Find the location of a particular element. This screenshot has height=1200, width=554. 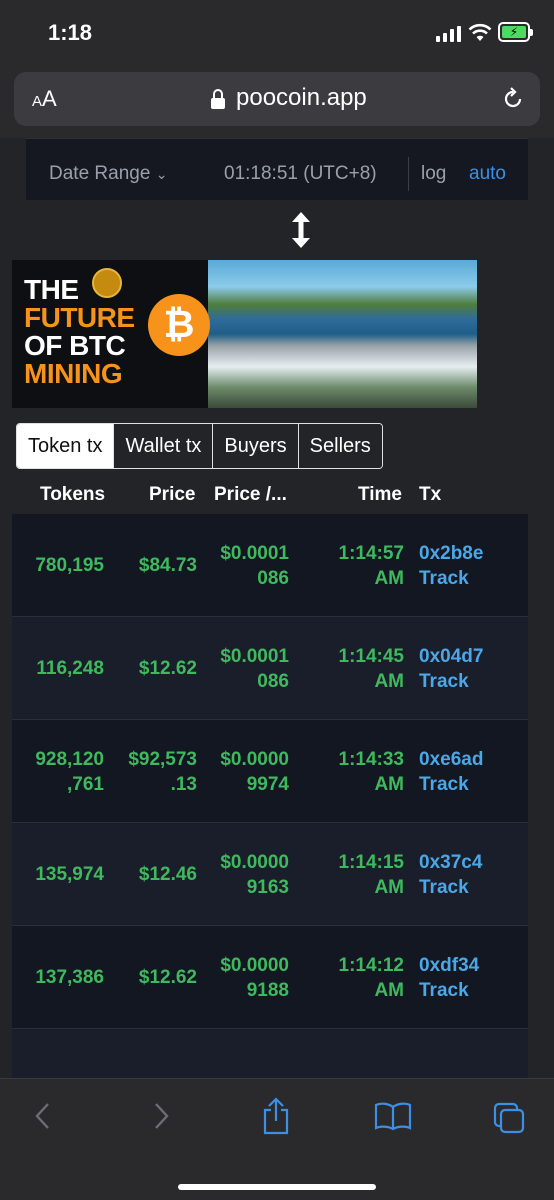

tx-hash-link: 0x37c4 is located at coordinates (450, 862).